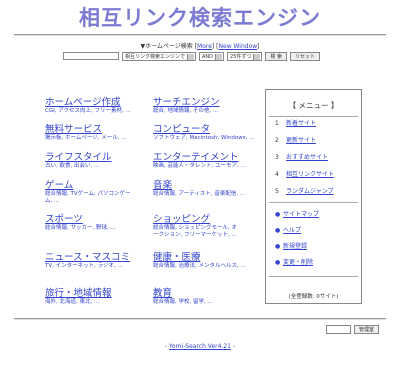 The image size is (400, 366). Describe the element at coordinates (353, 329) in the screenshot. I see `admin-form: 管理室` at that location.